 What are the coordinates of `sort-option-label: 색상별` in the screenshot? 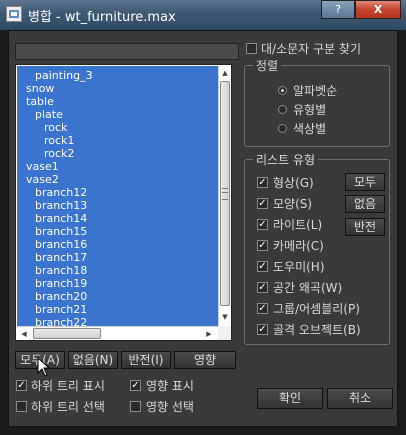 It's located at (310, 129).